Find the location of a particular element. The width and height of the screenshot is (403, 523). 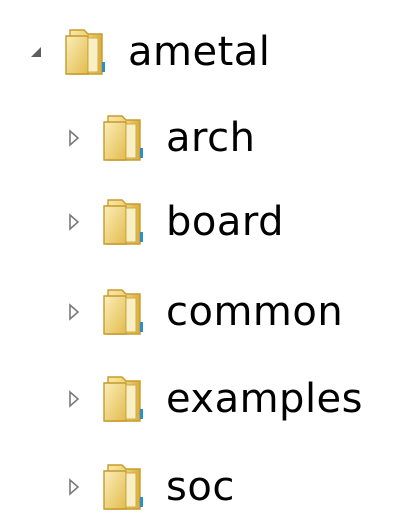

tree-node-label: ametal is located at coordinates (199, 52).